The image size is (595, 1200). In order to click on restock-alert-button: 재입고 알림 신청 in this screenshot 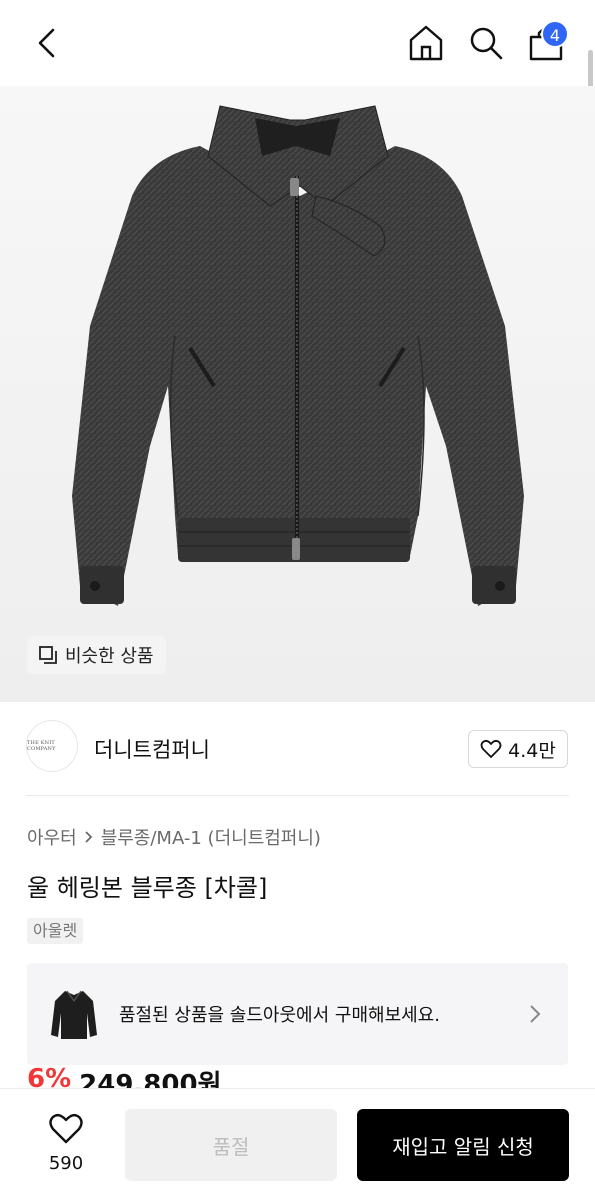, I will do `click(463, 1145)`.